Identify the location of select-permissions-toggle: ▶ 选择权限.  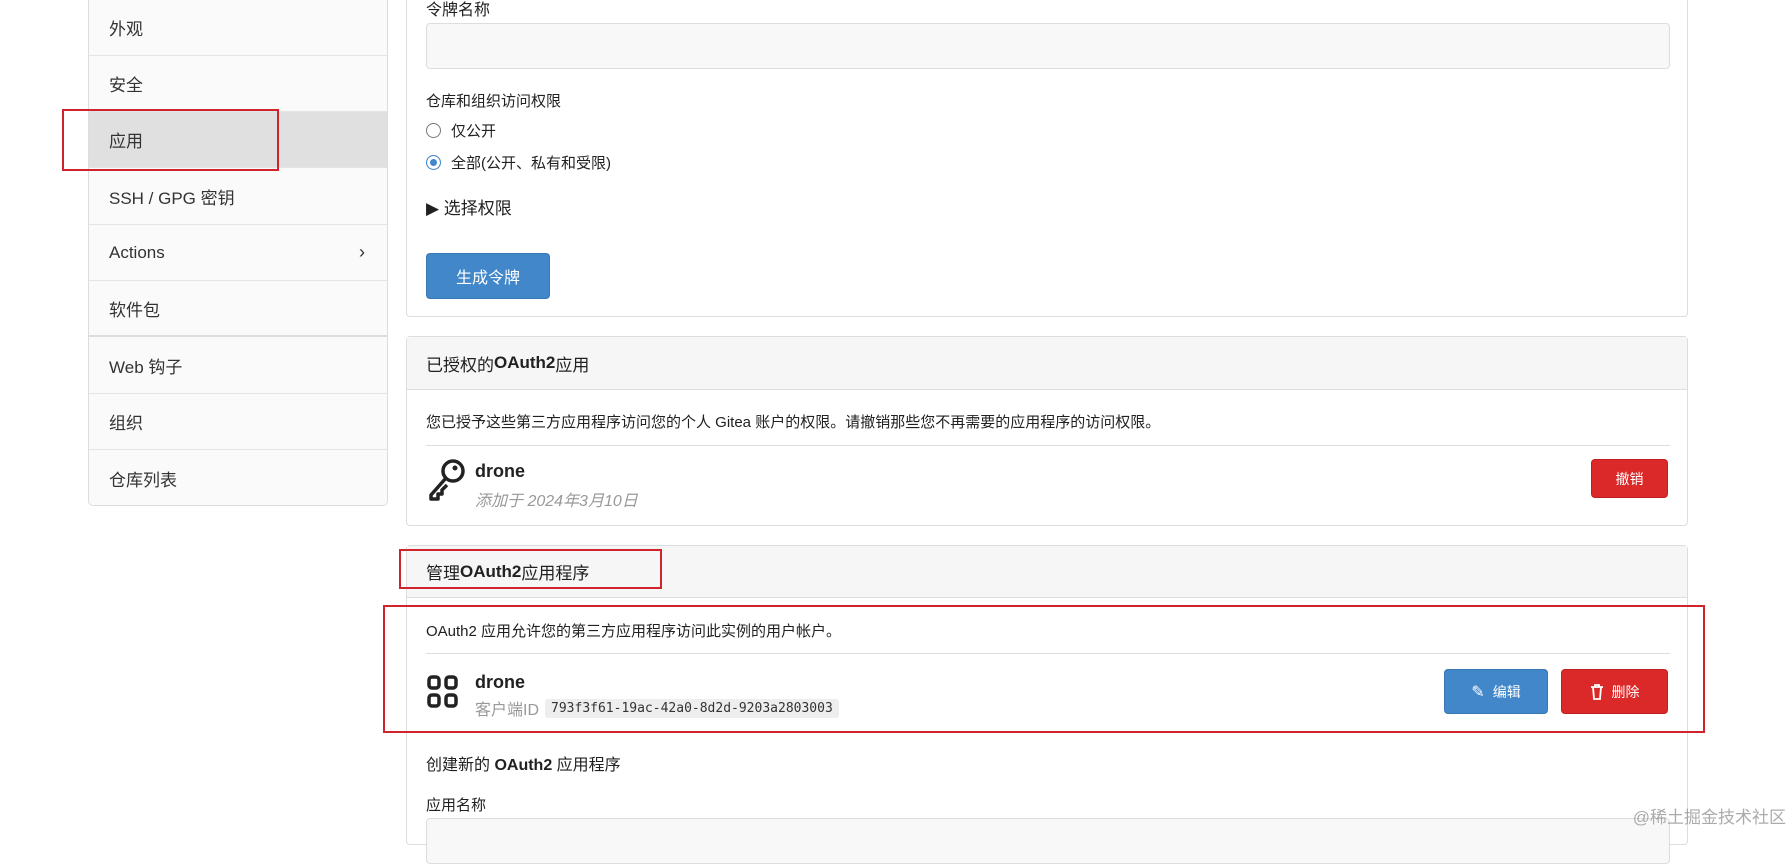
(469, 206).